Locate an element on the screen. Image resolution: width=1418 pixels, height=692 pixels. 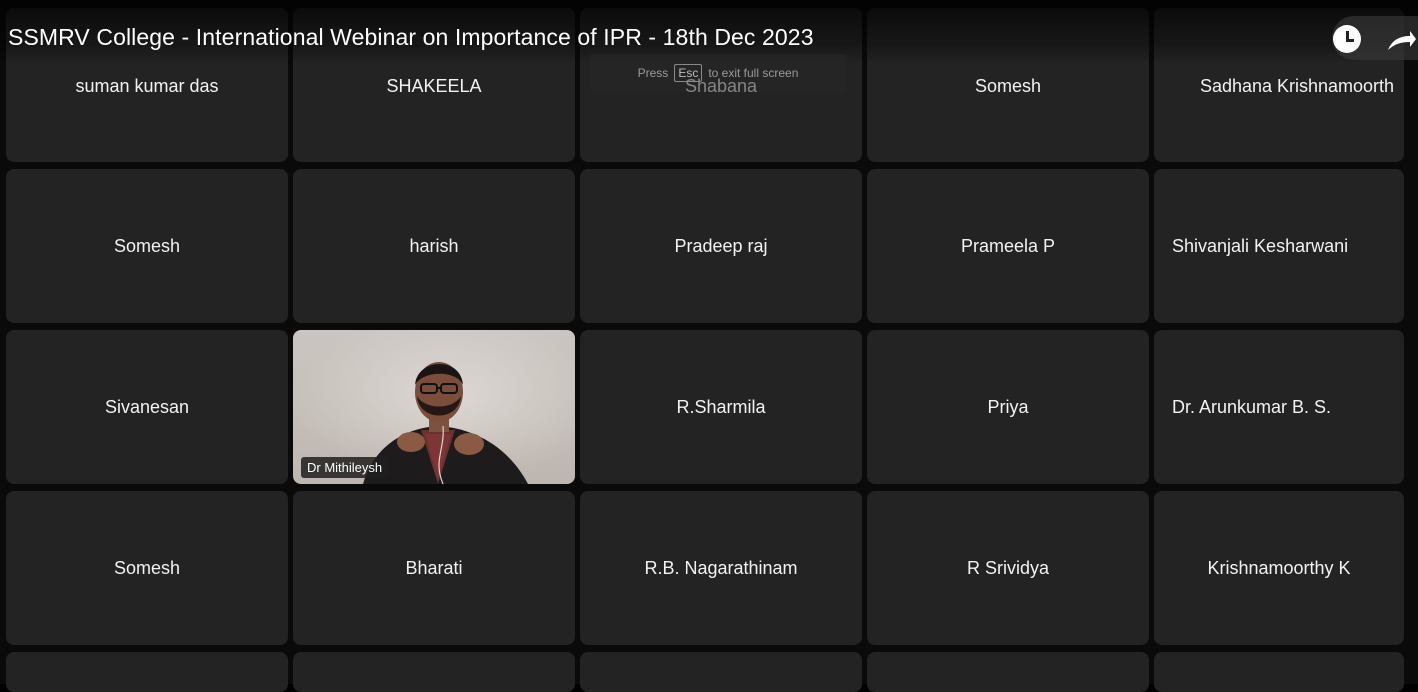
participant-tile: Sivanesan is located at coordinates (147, 407).